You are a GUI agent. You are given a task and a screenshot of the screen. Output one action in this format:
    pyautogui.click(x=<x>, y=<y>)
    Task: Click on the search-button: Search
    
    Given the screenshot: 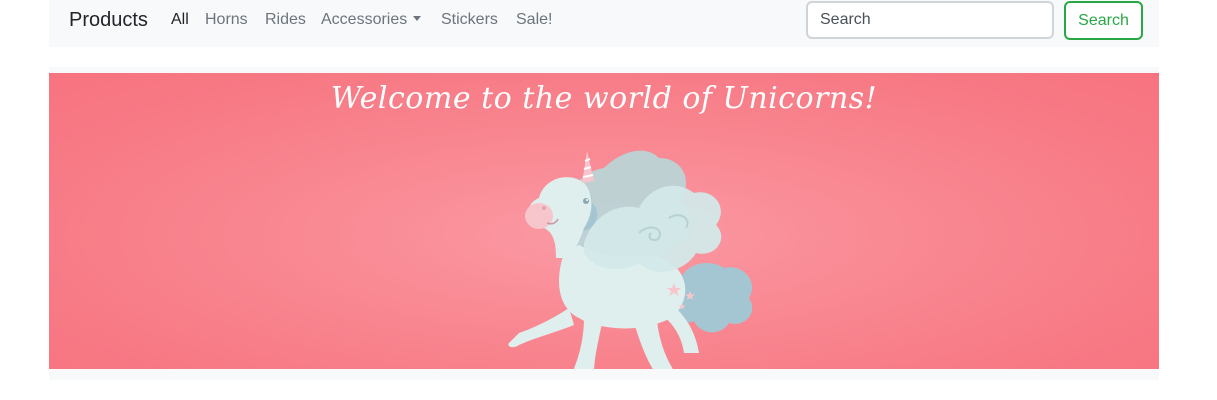 What is the action you would take?
    pyautogui.click(x=1103, y=20)
    